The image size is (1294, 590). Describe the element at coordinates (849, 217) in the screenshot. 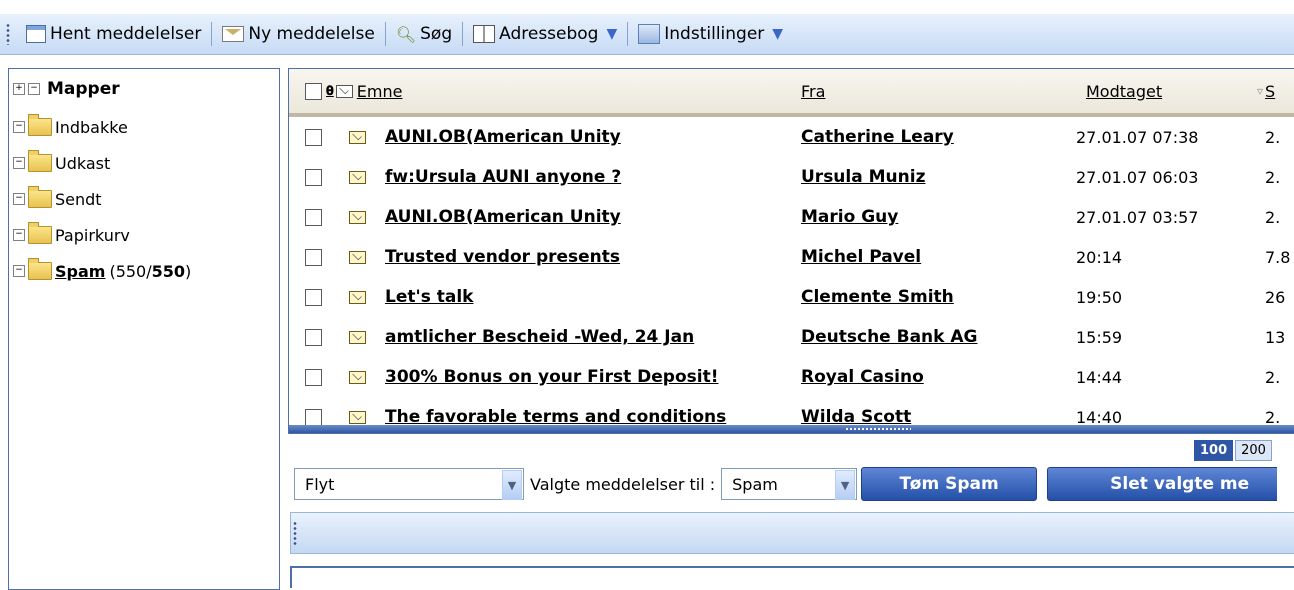

I see `message-from: Mario Guy` at that location.